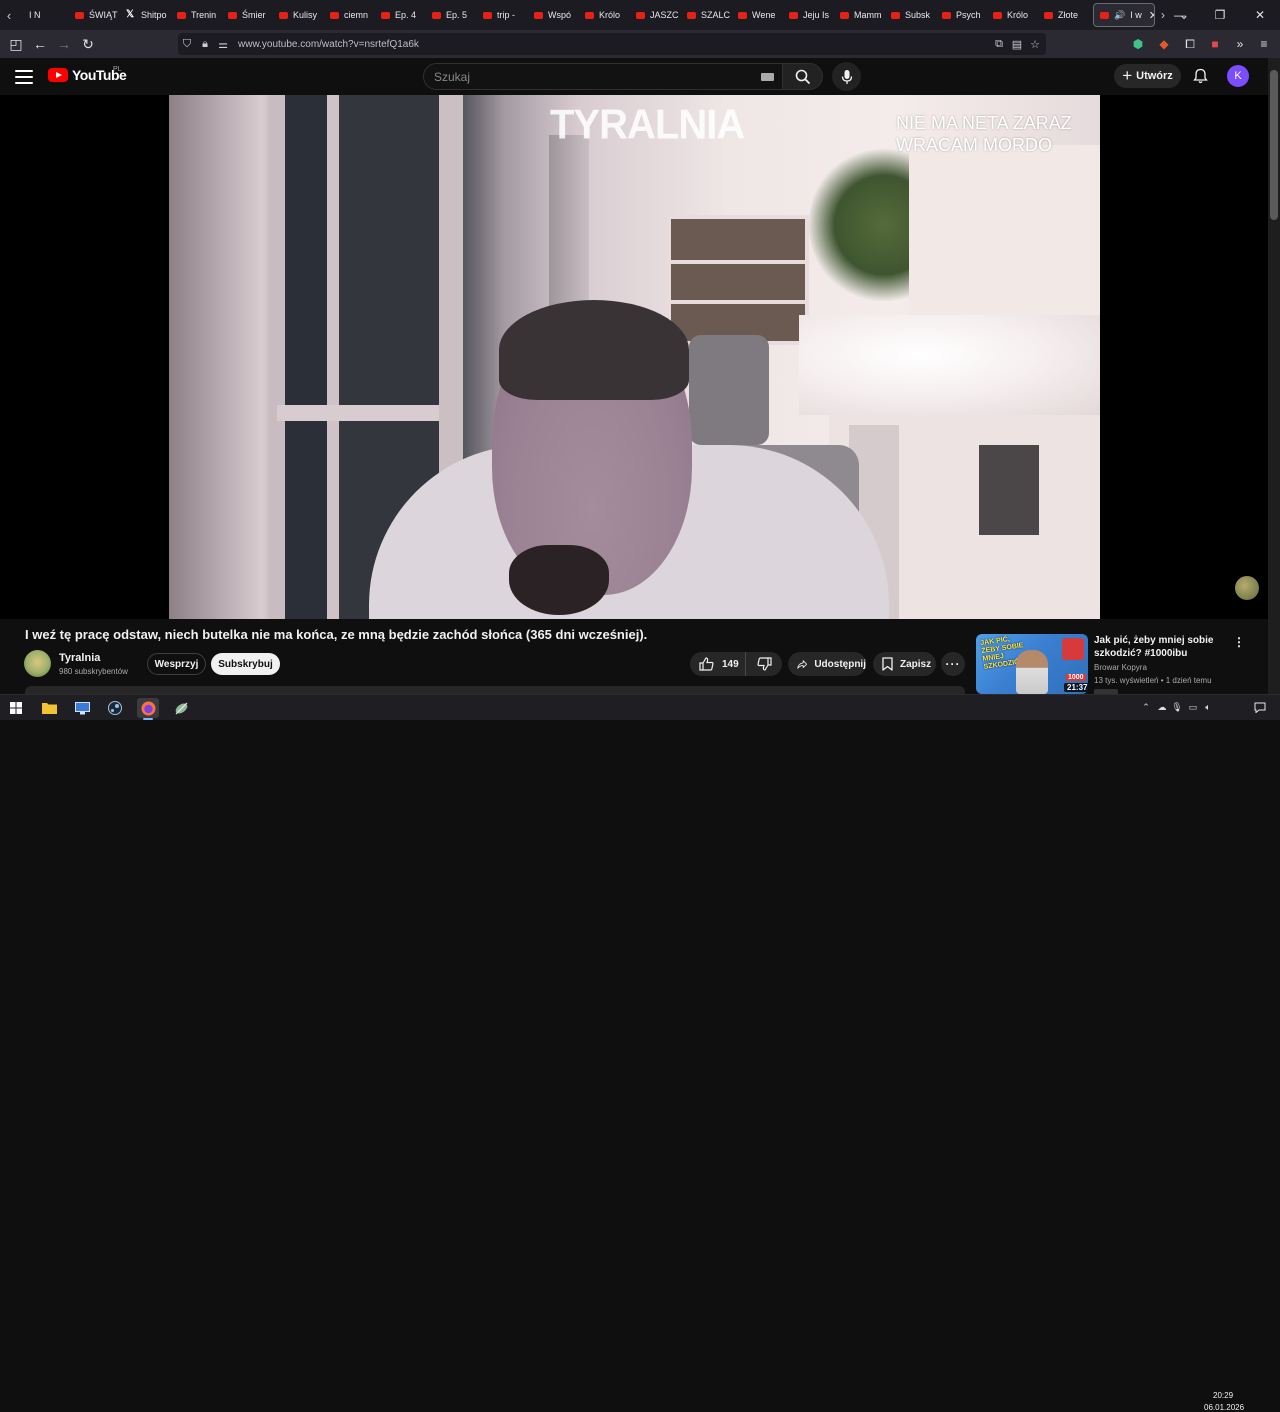 This screenshot has width=1280, height=1412. I want to click on app-menu-icon: ≡, so click(1264, 44).